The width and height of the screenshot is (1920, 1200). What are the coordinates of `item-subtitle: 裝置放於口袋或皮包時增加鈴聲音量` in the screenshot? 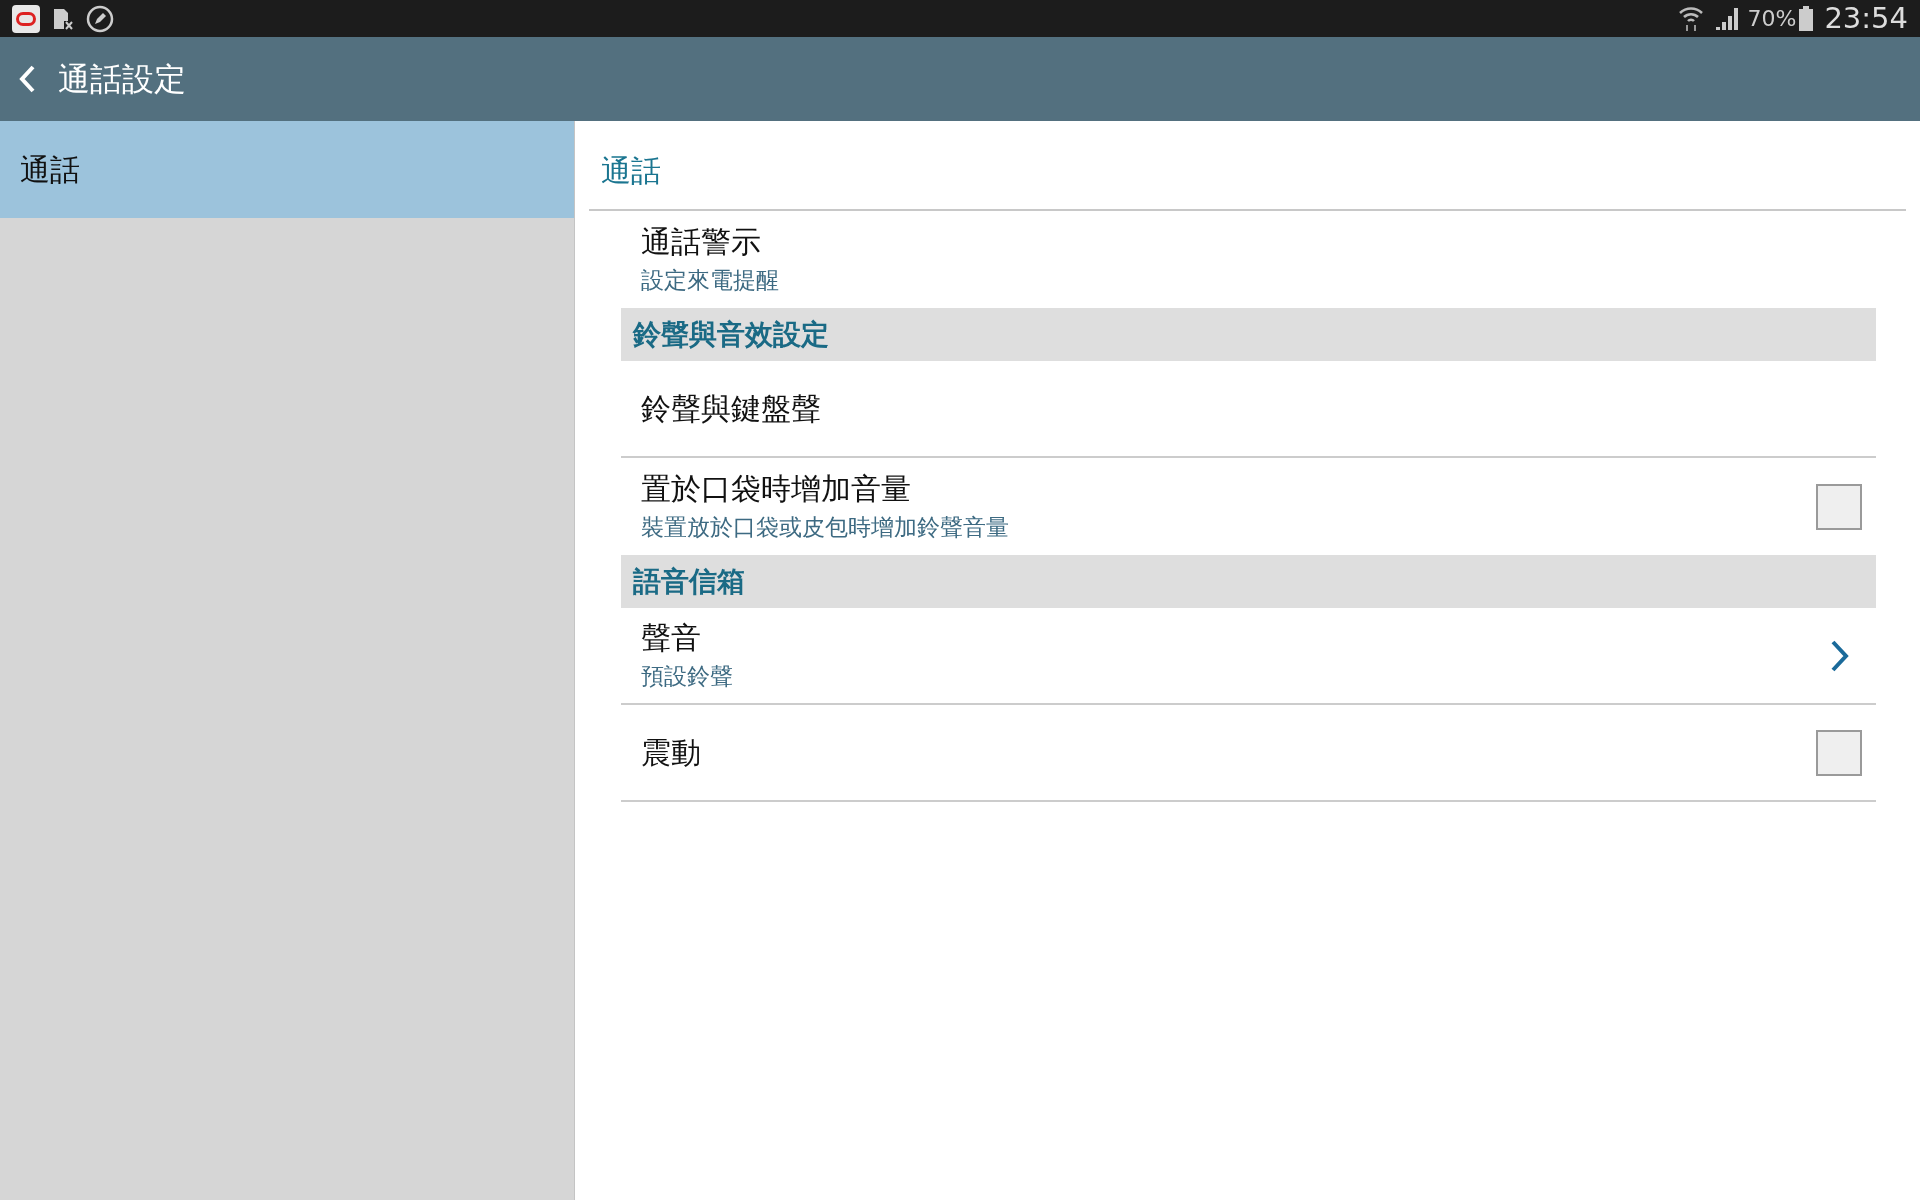 It's located at (825, 527).